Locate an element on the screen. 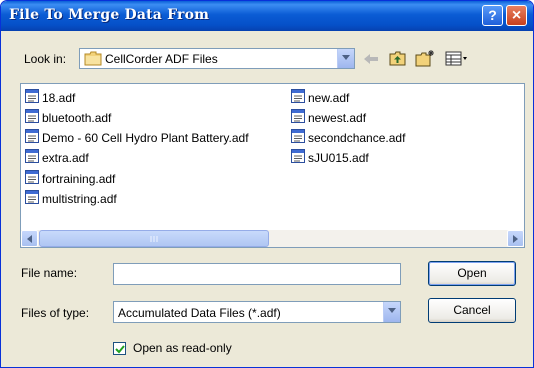 This screenshot has width=534, height=368. files-of-type-value: Accumulated Data Files (*.adf) is located at coordinates (199, 313).